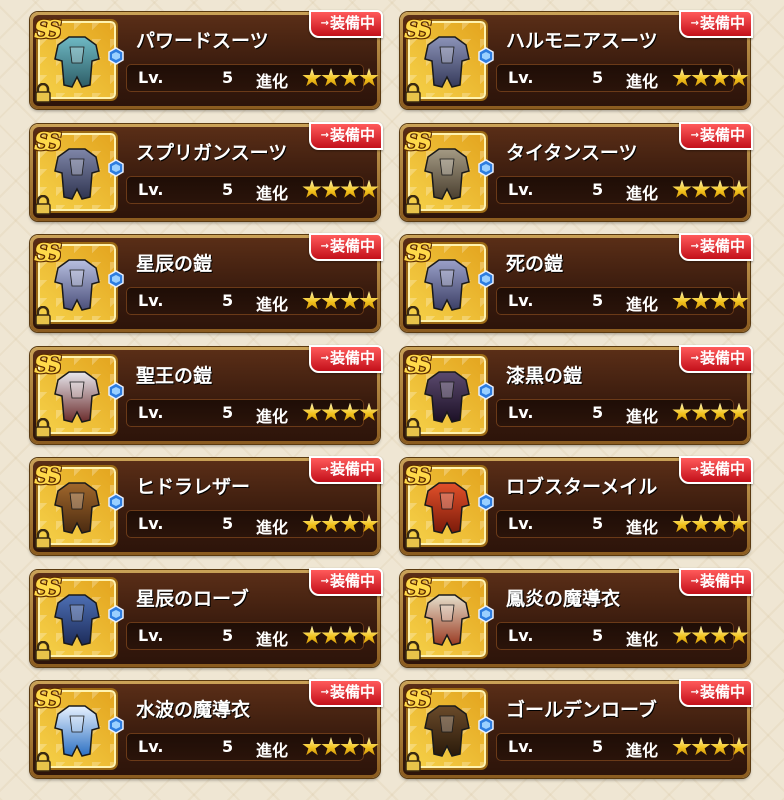 This screenshot has width=784, height=800. I want to click on item-name: ハルモニアスーツ, so click(582, 41).